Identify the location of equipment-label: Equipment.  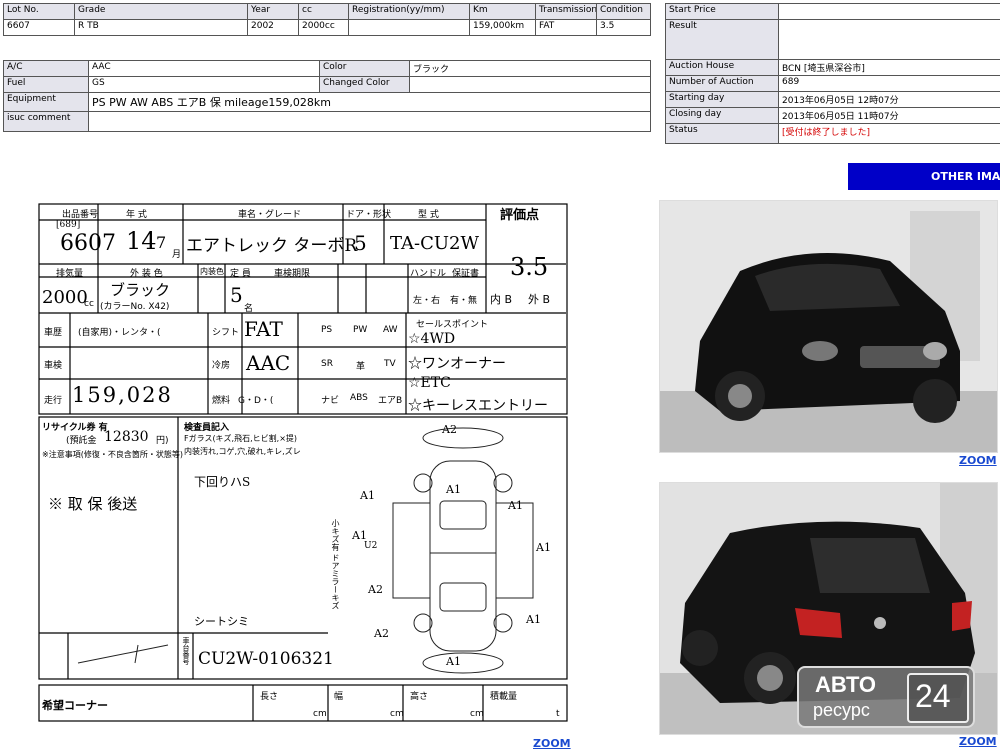
(46, 102).